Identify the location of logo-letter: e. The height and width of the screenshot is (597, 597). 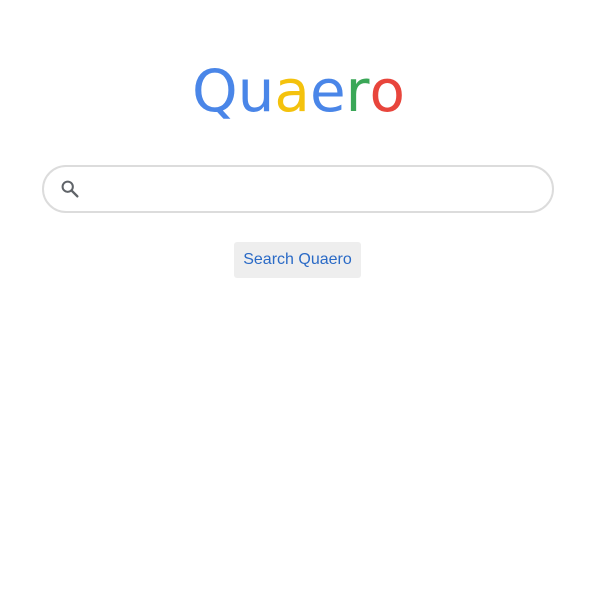
(327, 91).